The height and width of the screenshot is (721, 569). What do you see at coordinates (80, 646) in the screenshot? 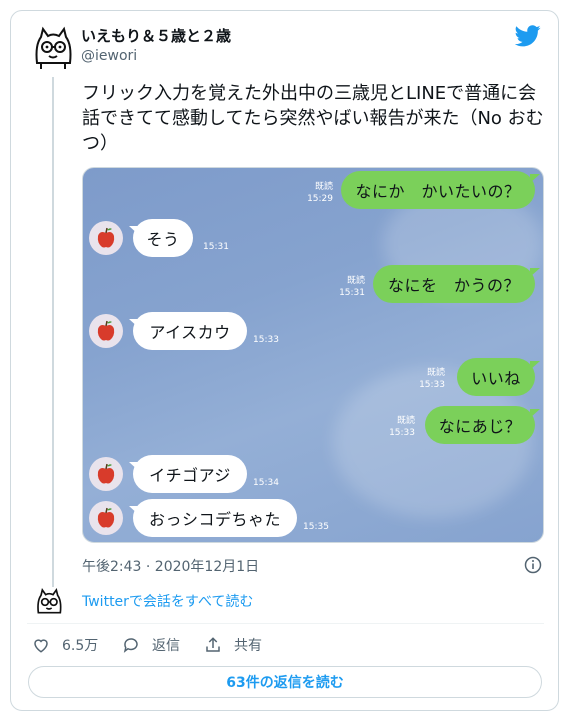
I see `like-count: 6.5万` at bounding box center [80, 646].